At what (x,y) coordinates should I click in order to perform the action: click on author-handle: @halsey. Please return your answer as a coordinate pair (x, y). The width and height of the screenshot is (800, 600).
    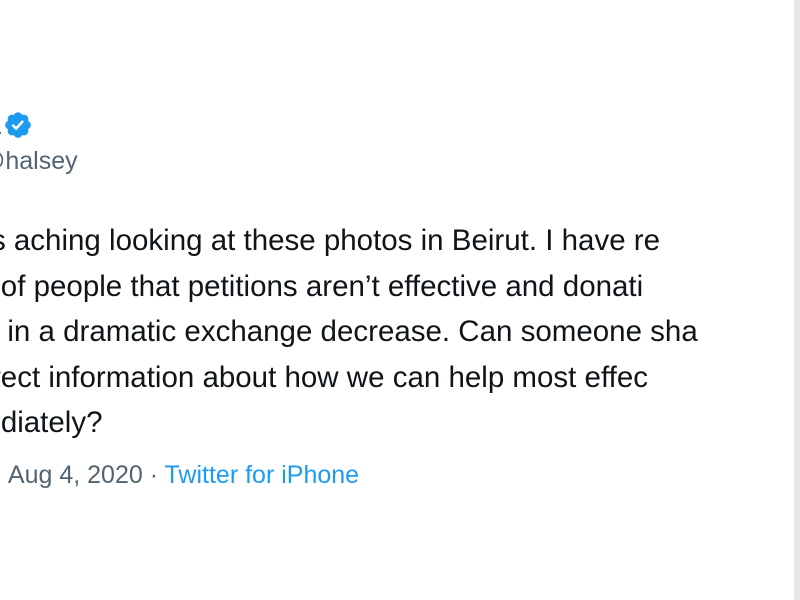
    Looking at the image, I should click on (39, 161).